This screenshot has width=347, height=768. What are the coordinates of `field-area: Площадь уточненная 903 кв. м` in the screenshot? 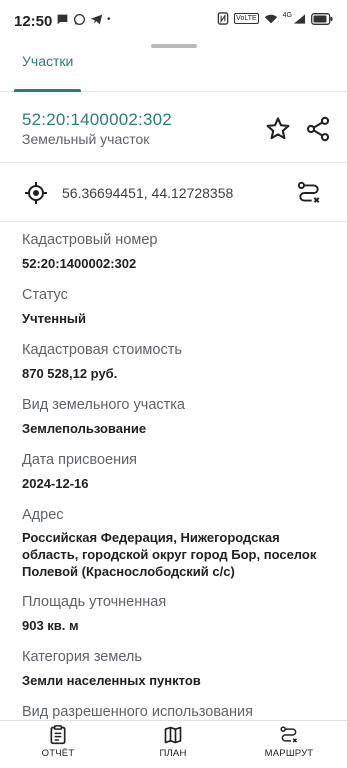 It's located at (177, 613).